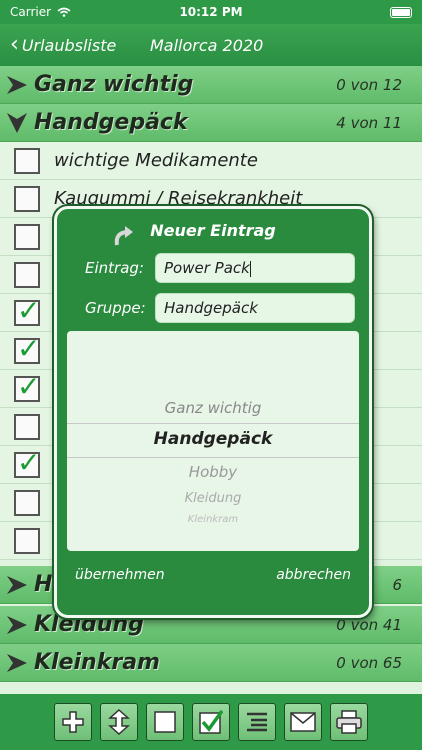  I want to click on group-value: Handgepäck, so click(211, 308).